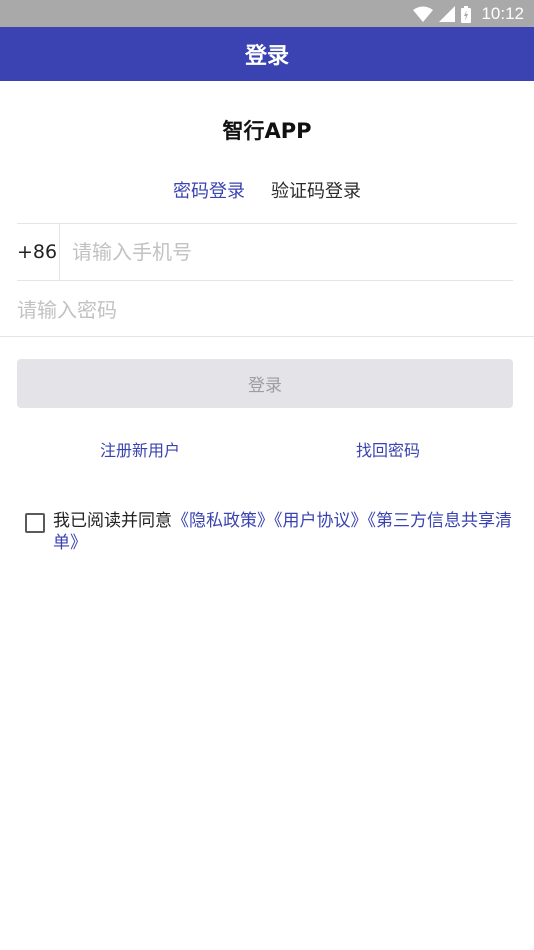  Describe the element at coordinates (316, 190) in the screenshot. I see `tab-code-login: 验证码登录` at that location.